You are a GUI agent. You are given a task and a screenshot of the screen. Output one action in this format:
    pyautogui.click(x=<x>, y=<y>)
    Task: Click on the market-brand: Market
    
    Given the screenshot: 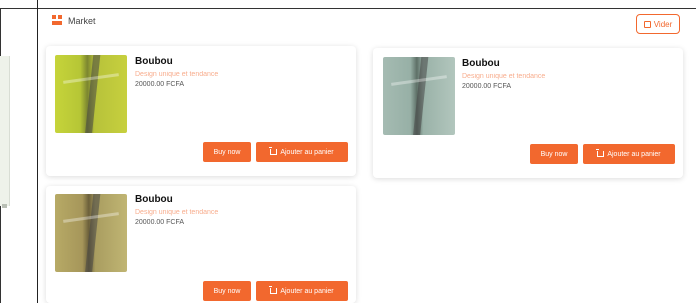 What is the action you would take?
    pyautogui.click(x=74, y=20)
    